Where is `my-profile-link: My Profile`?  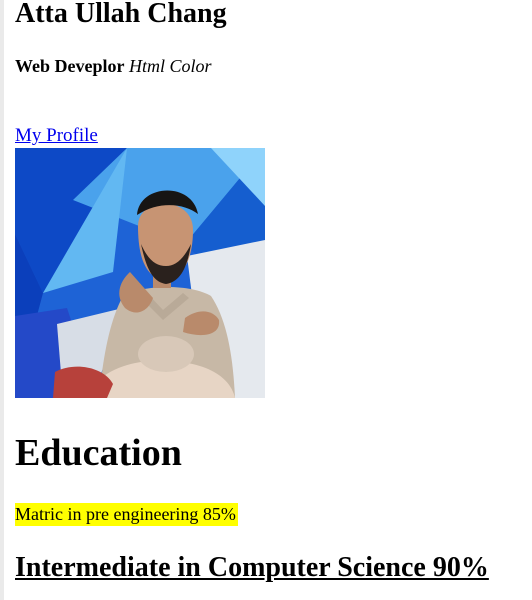
my-profile-link: My Profile is located at coordinates (56, 136).